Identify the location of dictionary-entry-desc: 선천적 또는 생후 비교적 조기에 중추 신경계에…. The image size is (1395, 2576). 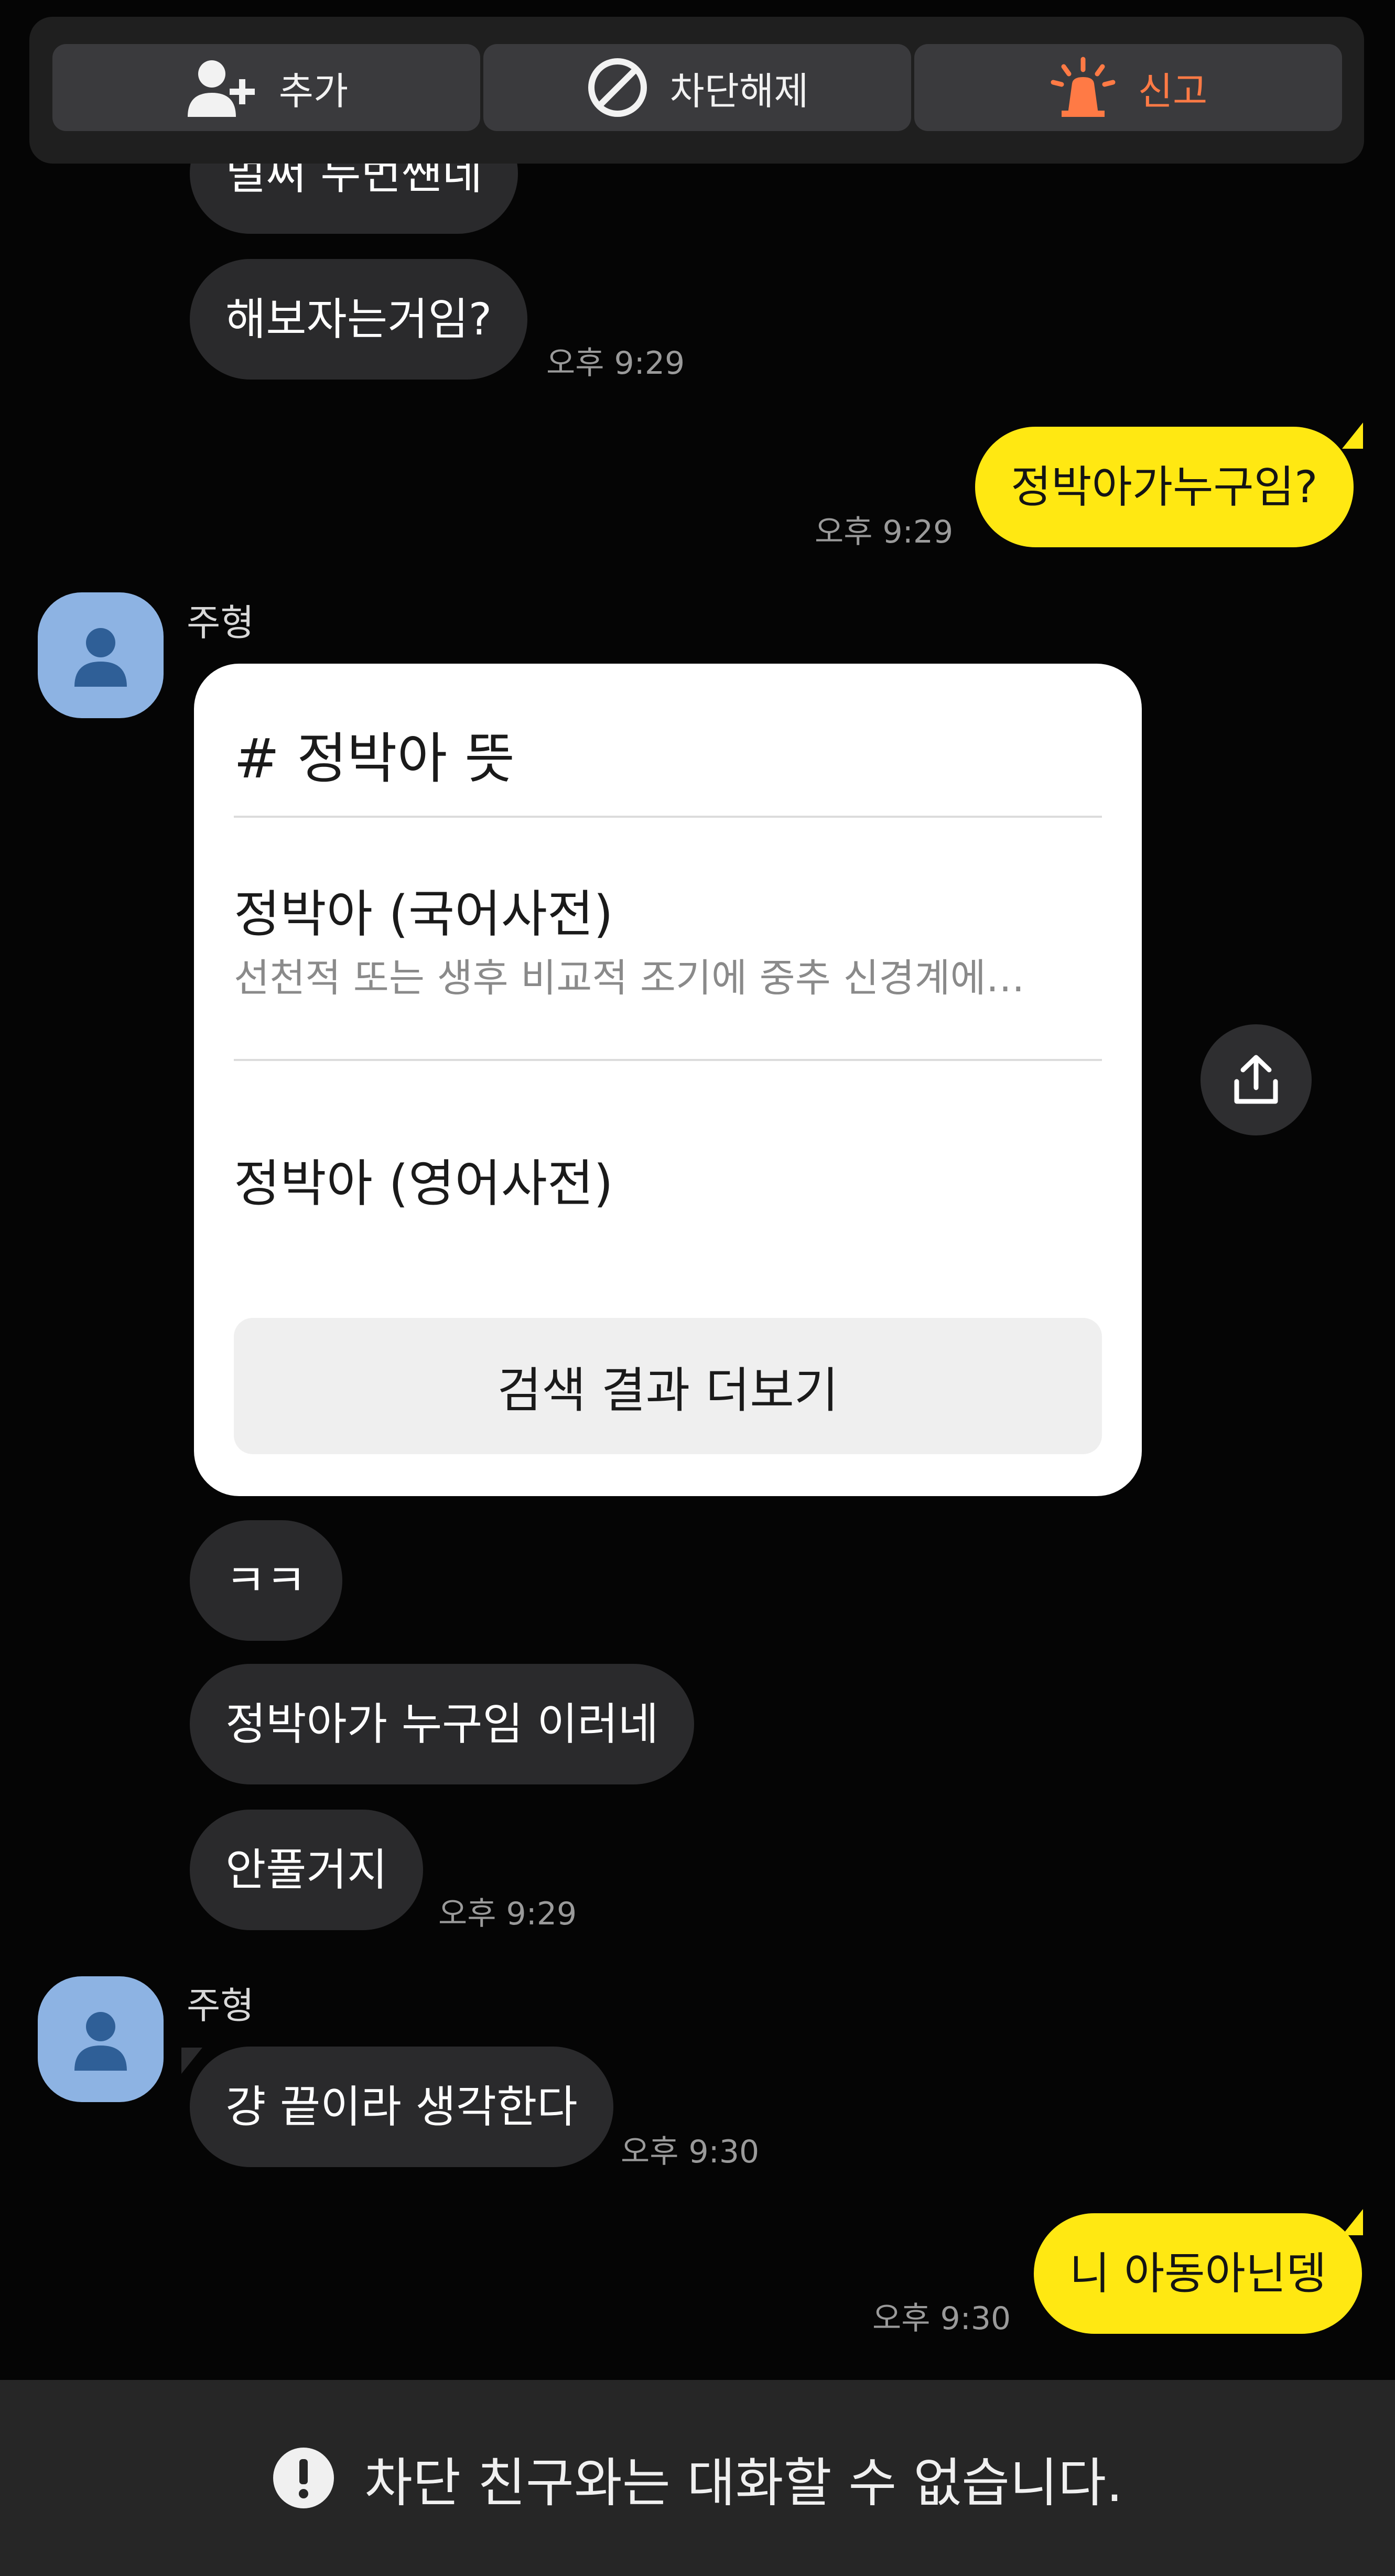
(629, 978).